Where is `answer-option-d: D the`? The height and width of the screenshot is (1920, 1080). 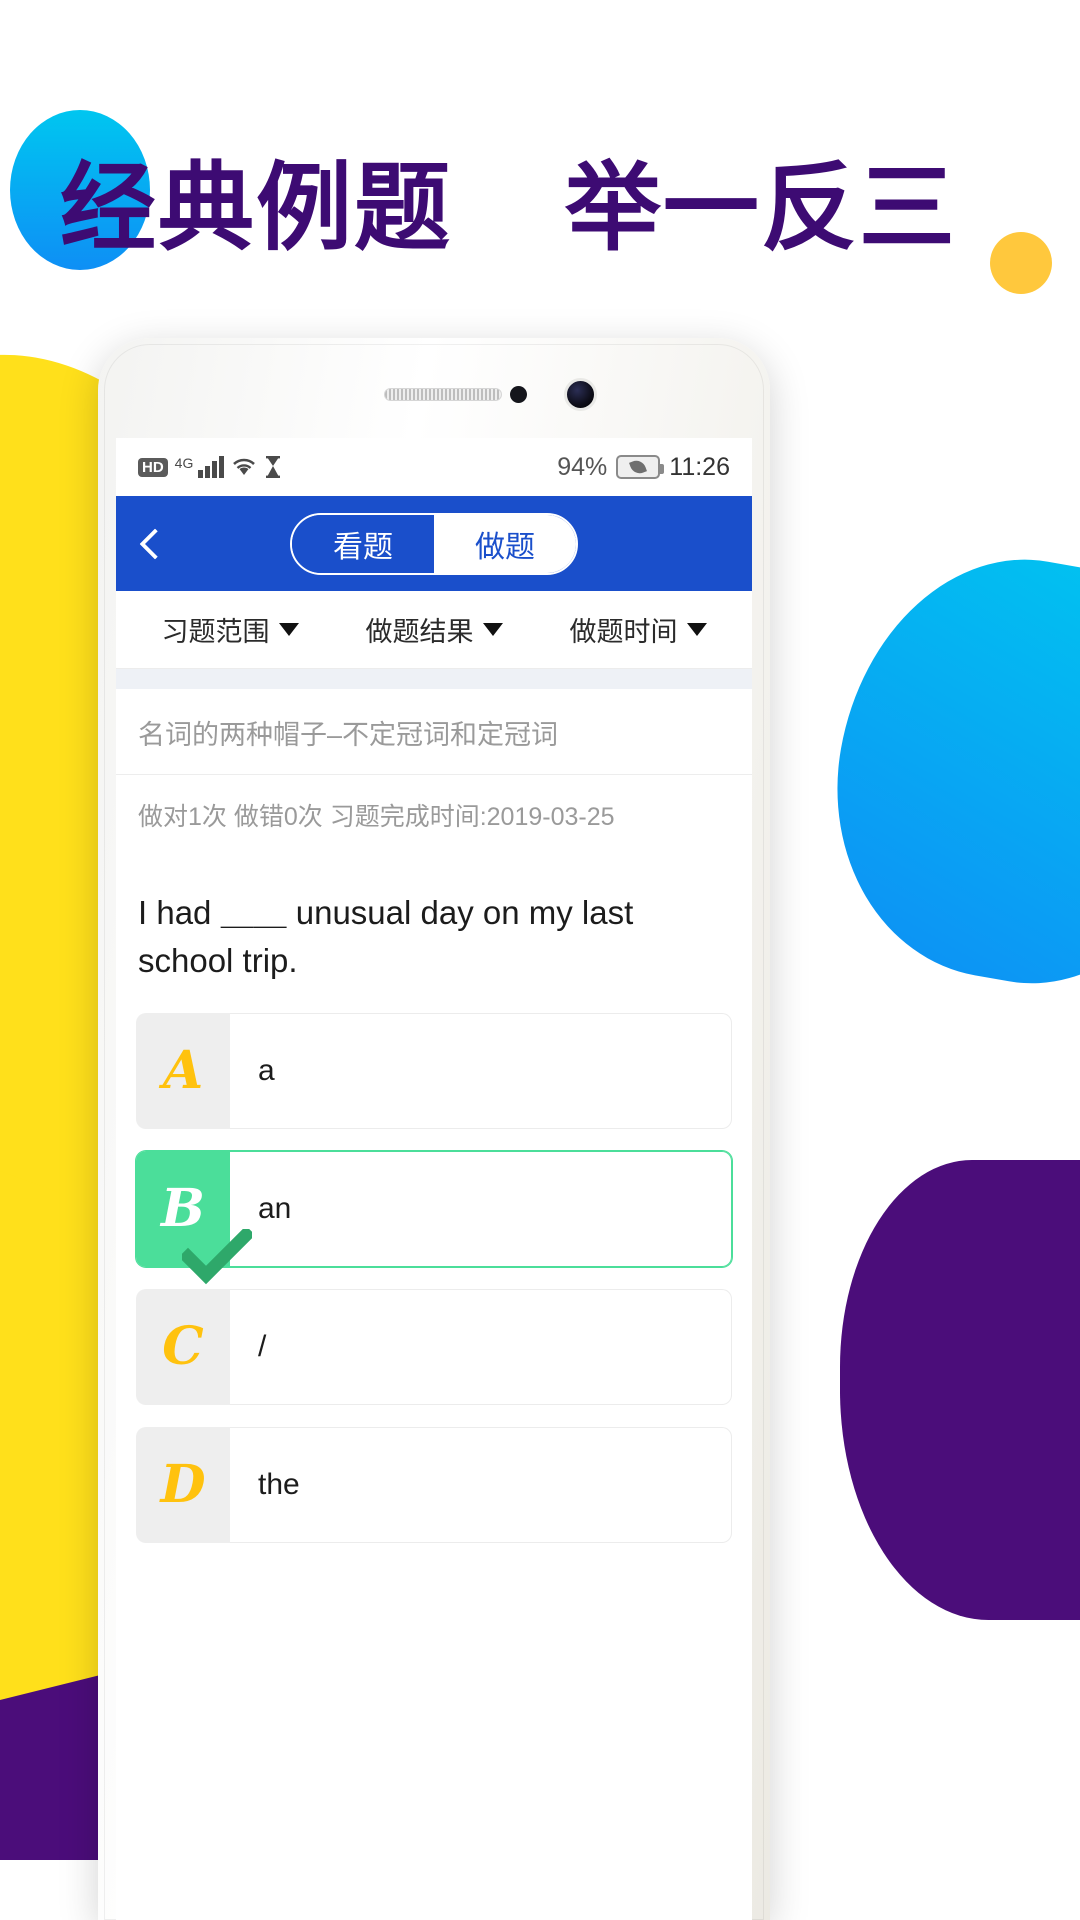 answer-option-d: D the is located at coordinates (434, 1484).